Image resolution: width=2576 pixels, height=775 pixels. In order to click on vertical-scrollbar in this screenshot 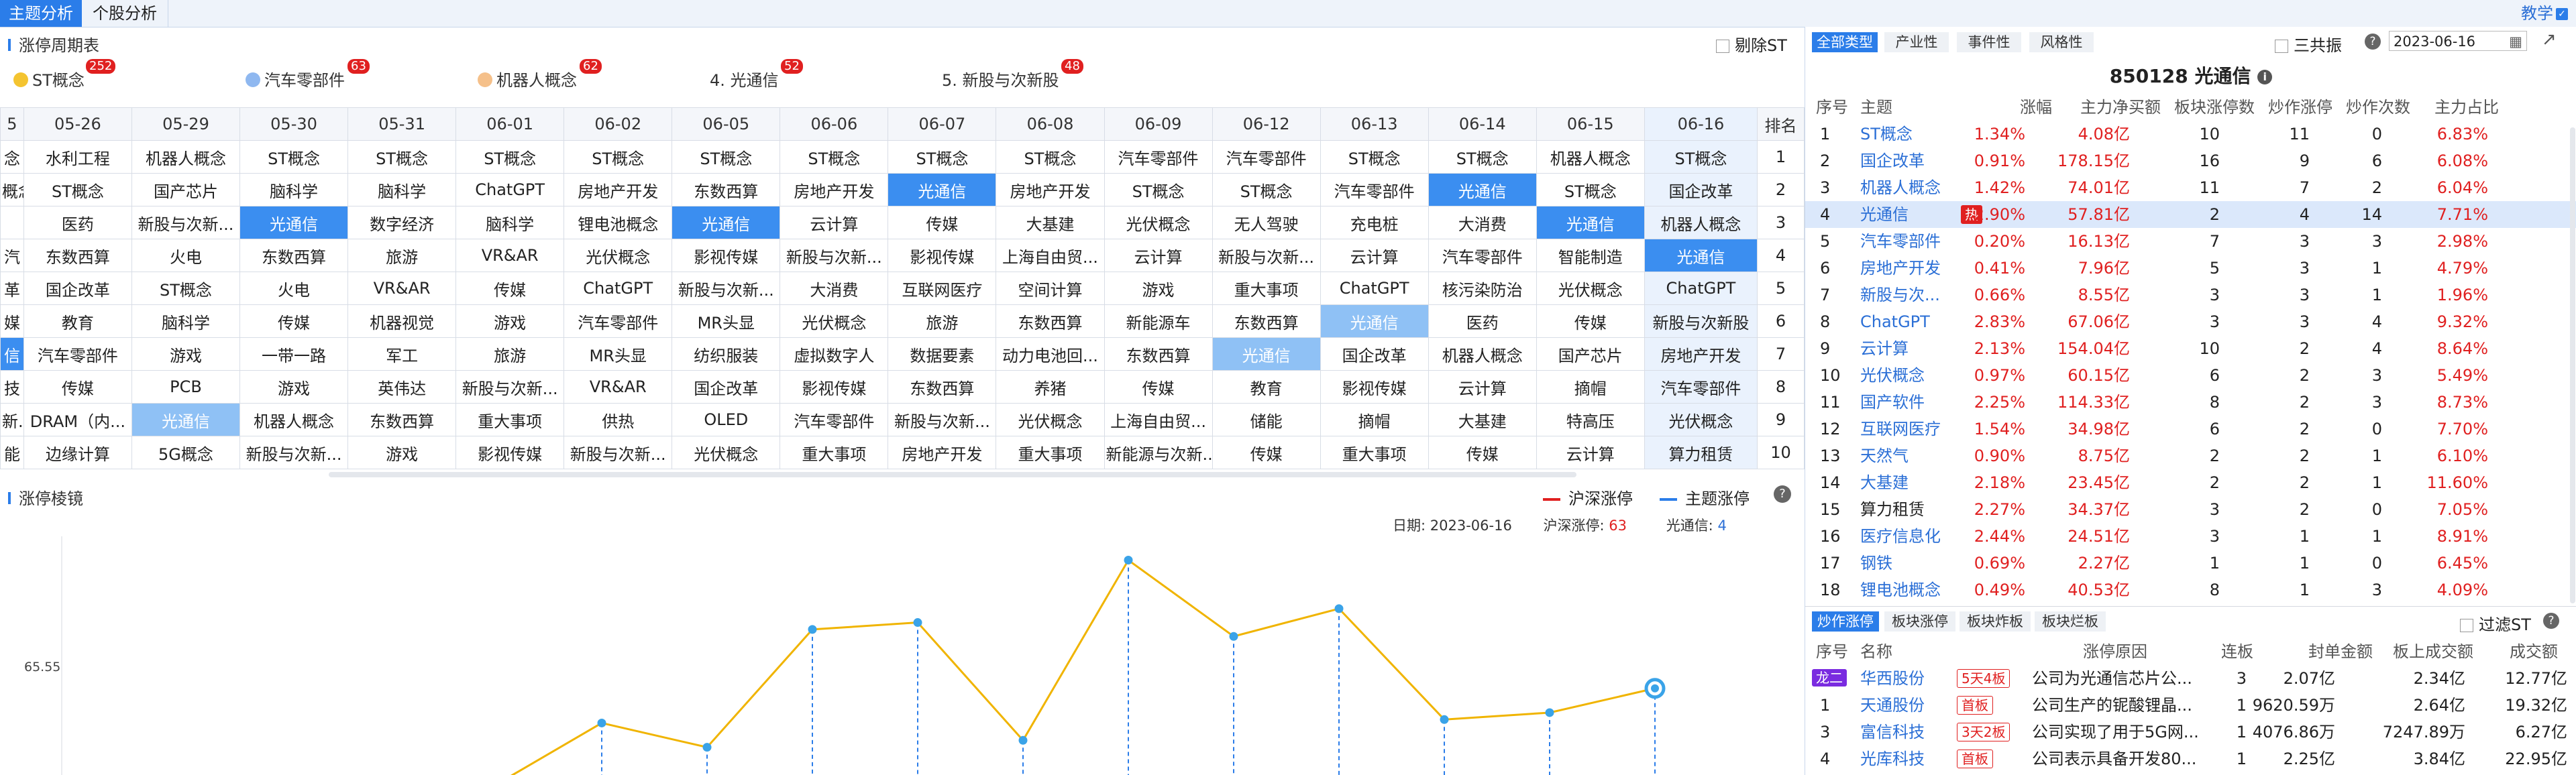, I will do `click(2572, 365)`.